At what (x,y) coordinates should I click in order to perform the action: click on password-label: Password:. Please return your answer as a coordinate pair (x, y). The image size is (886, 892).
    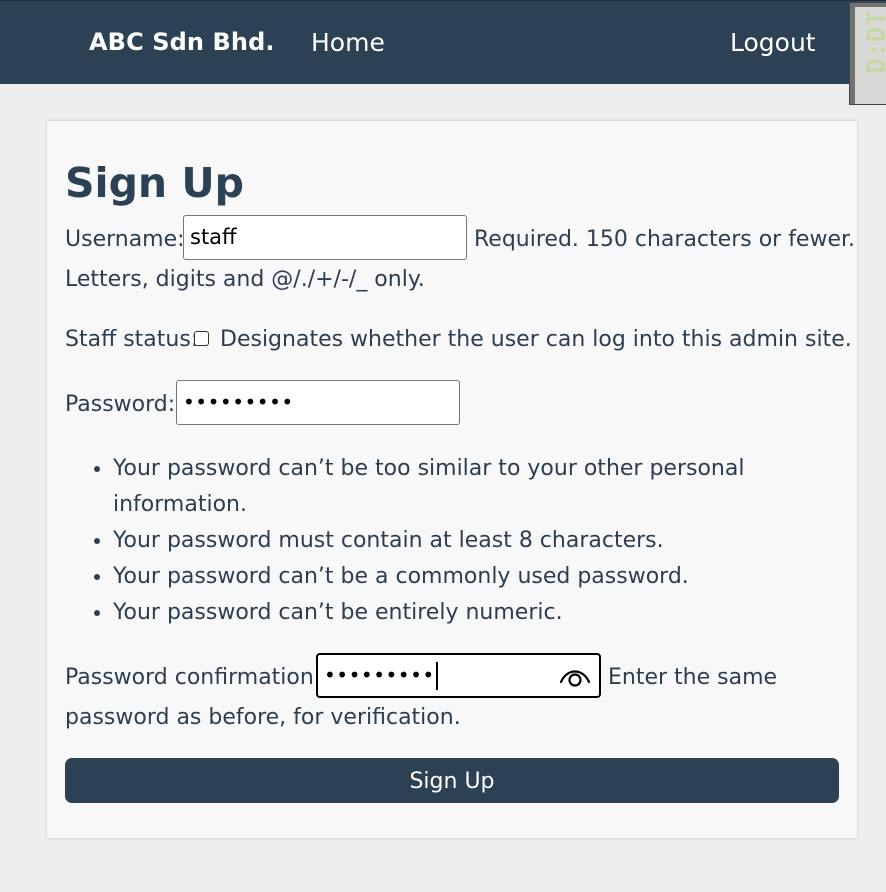
    Looking at the image, I should click on (120, 404).